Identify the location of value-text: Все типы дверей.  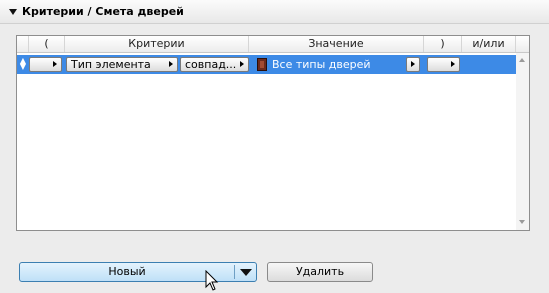
(321, 64).